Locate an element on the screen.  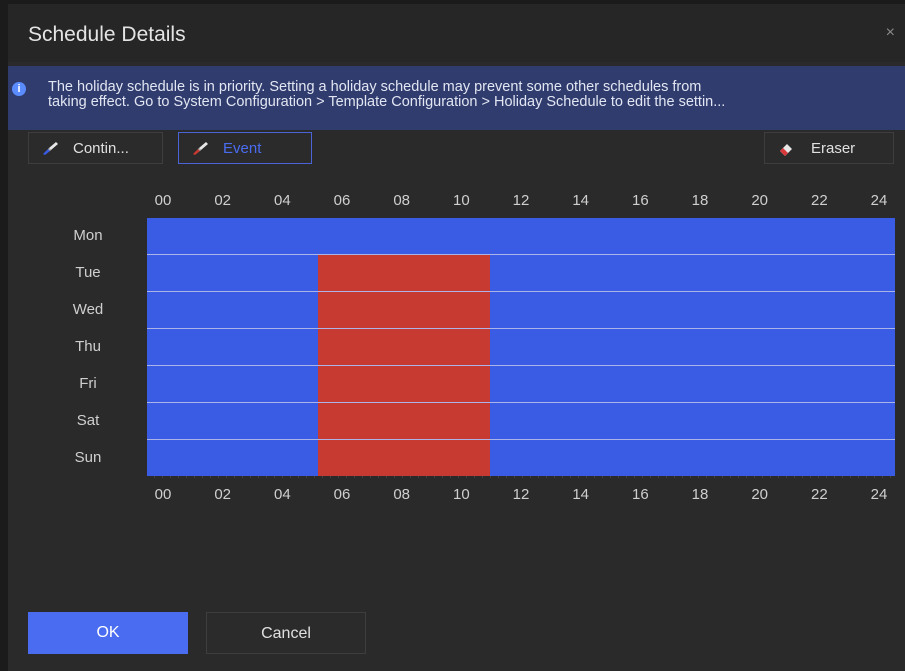
eraser-tool-label: Eraser is located at coordinates (833, 148).